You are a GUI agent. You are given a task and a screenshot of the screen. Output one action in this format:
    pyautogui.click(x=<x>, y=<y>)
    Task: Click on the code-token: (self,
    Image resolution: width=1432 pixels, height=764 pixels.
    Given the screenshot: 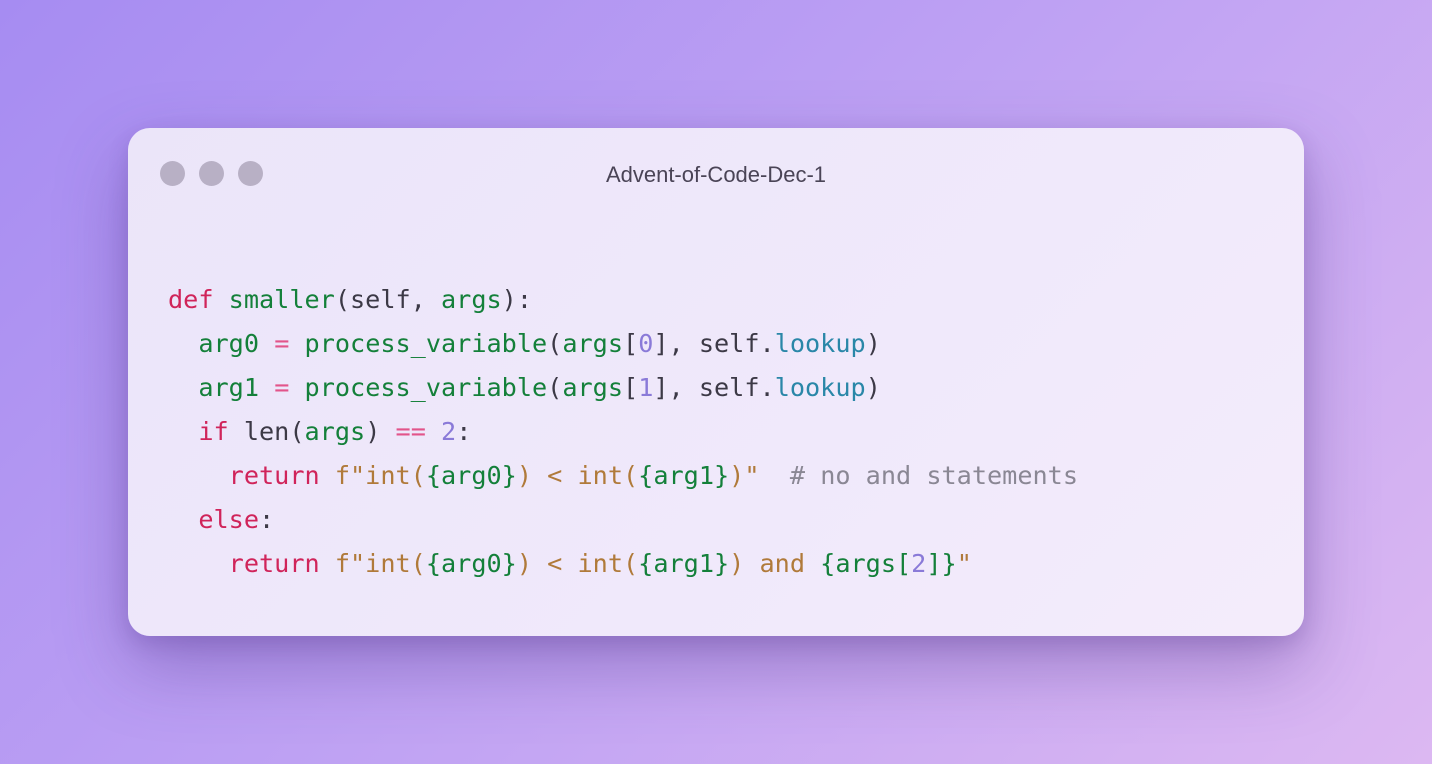 What is the action you would take?
    pyautogui.click(x=387, y=299)
    